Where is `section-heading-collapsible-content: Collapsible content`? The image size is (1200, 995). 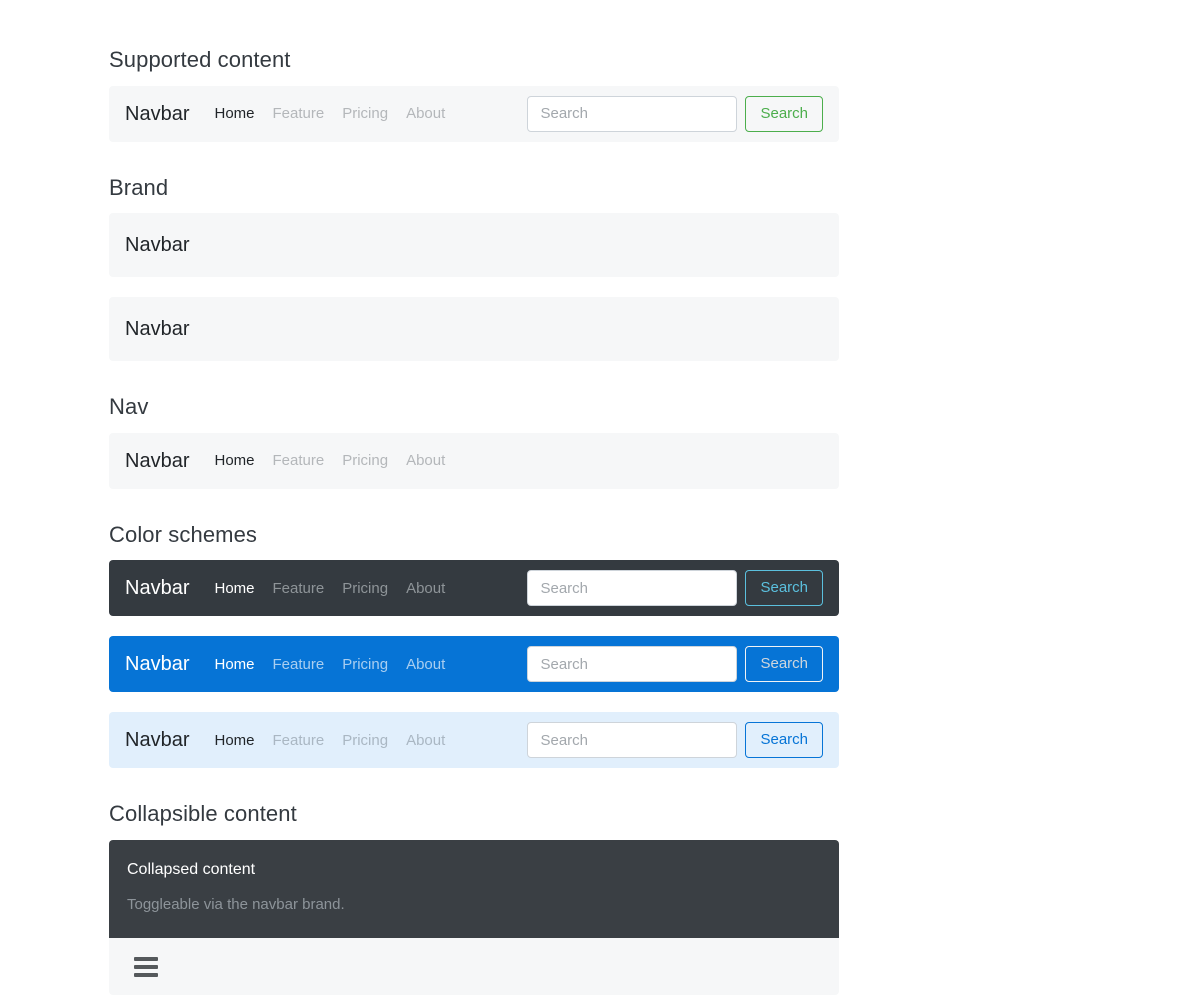 section-heading-collapsible-content: Collapsible content is located at coordinates (474, 814).